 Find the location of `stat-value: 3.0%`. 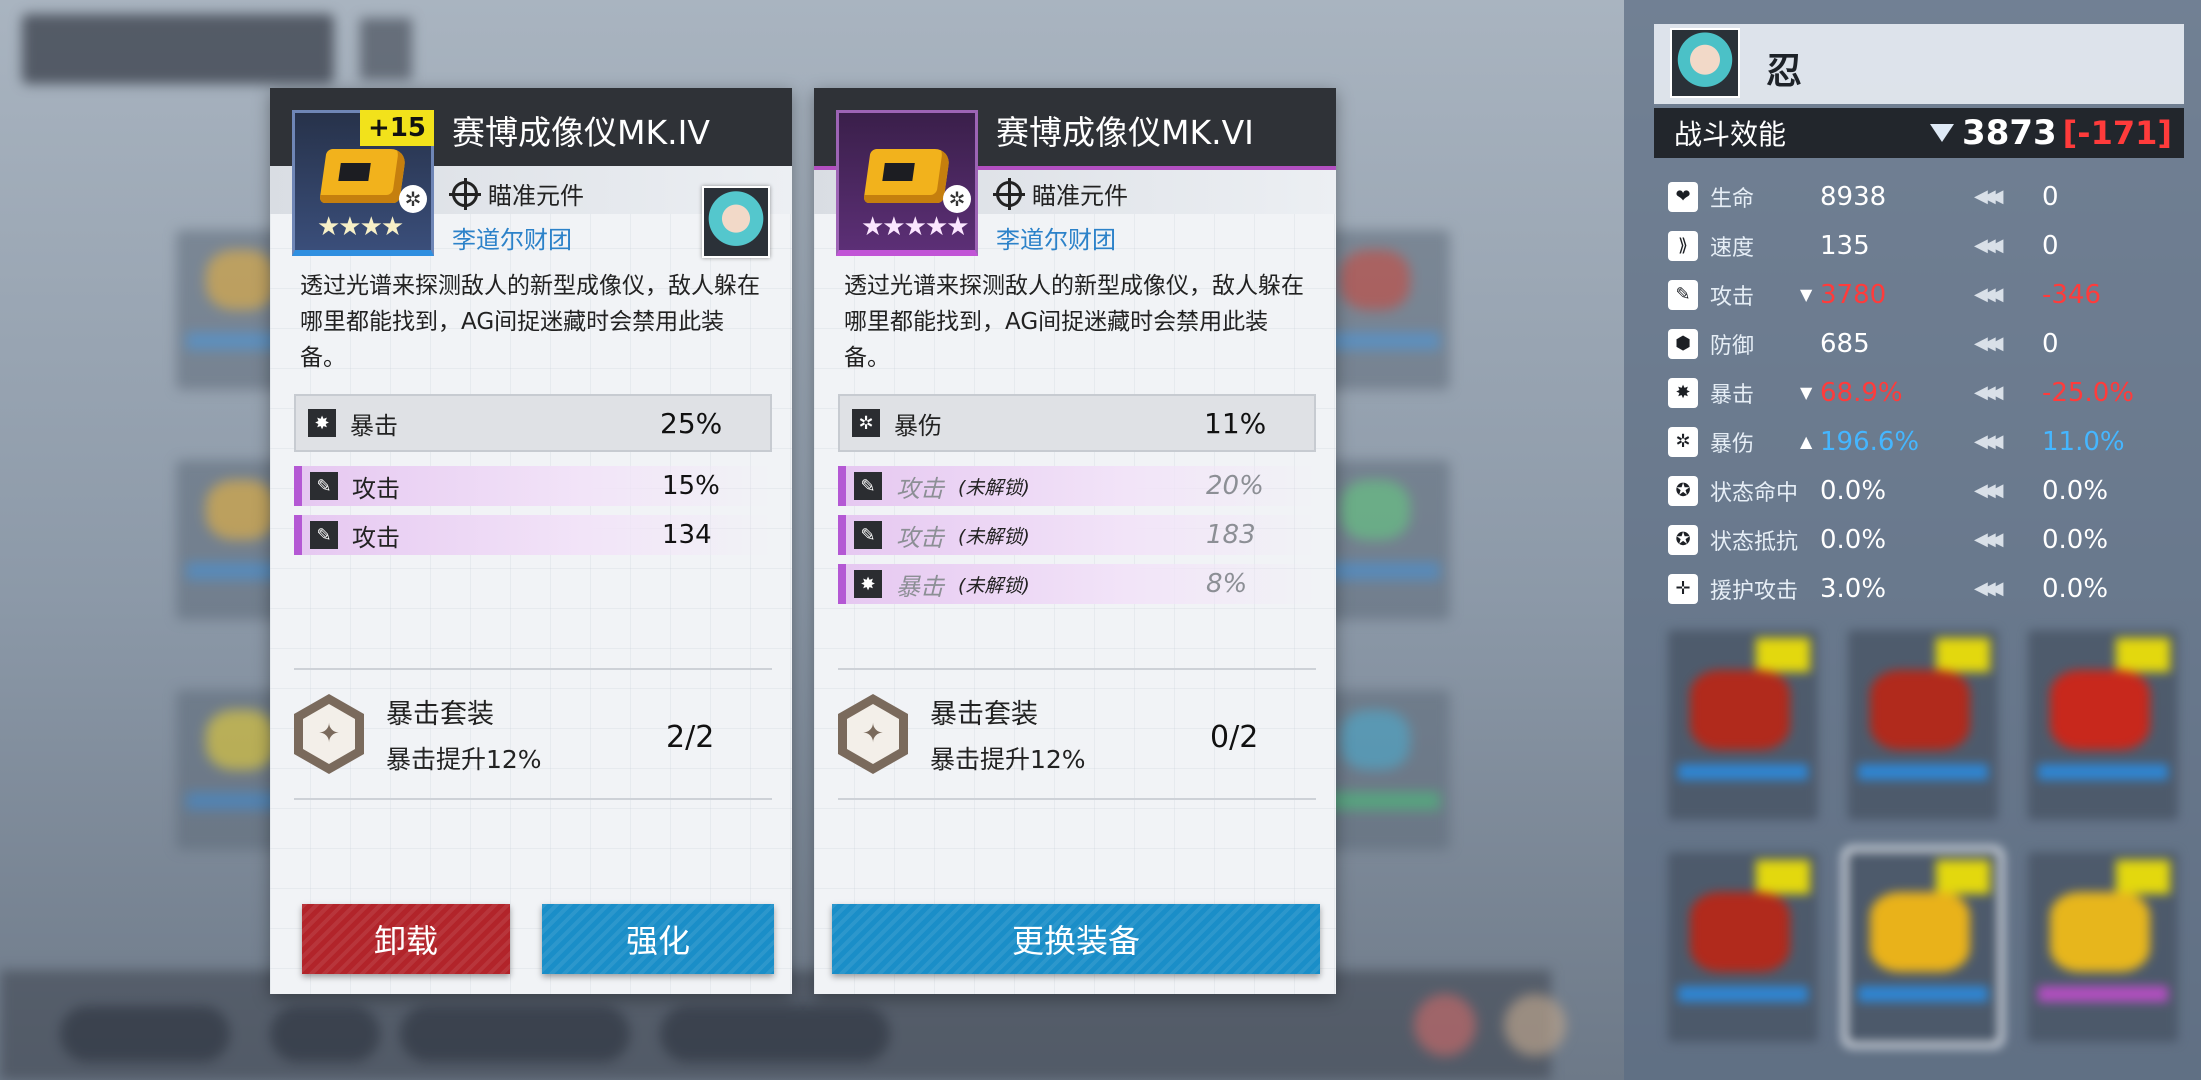

stat-value: 3.0% is located at coordinates (1853, 588).